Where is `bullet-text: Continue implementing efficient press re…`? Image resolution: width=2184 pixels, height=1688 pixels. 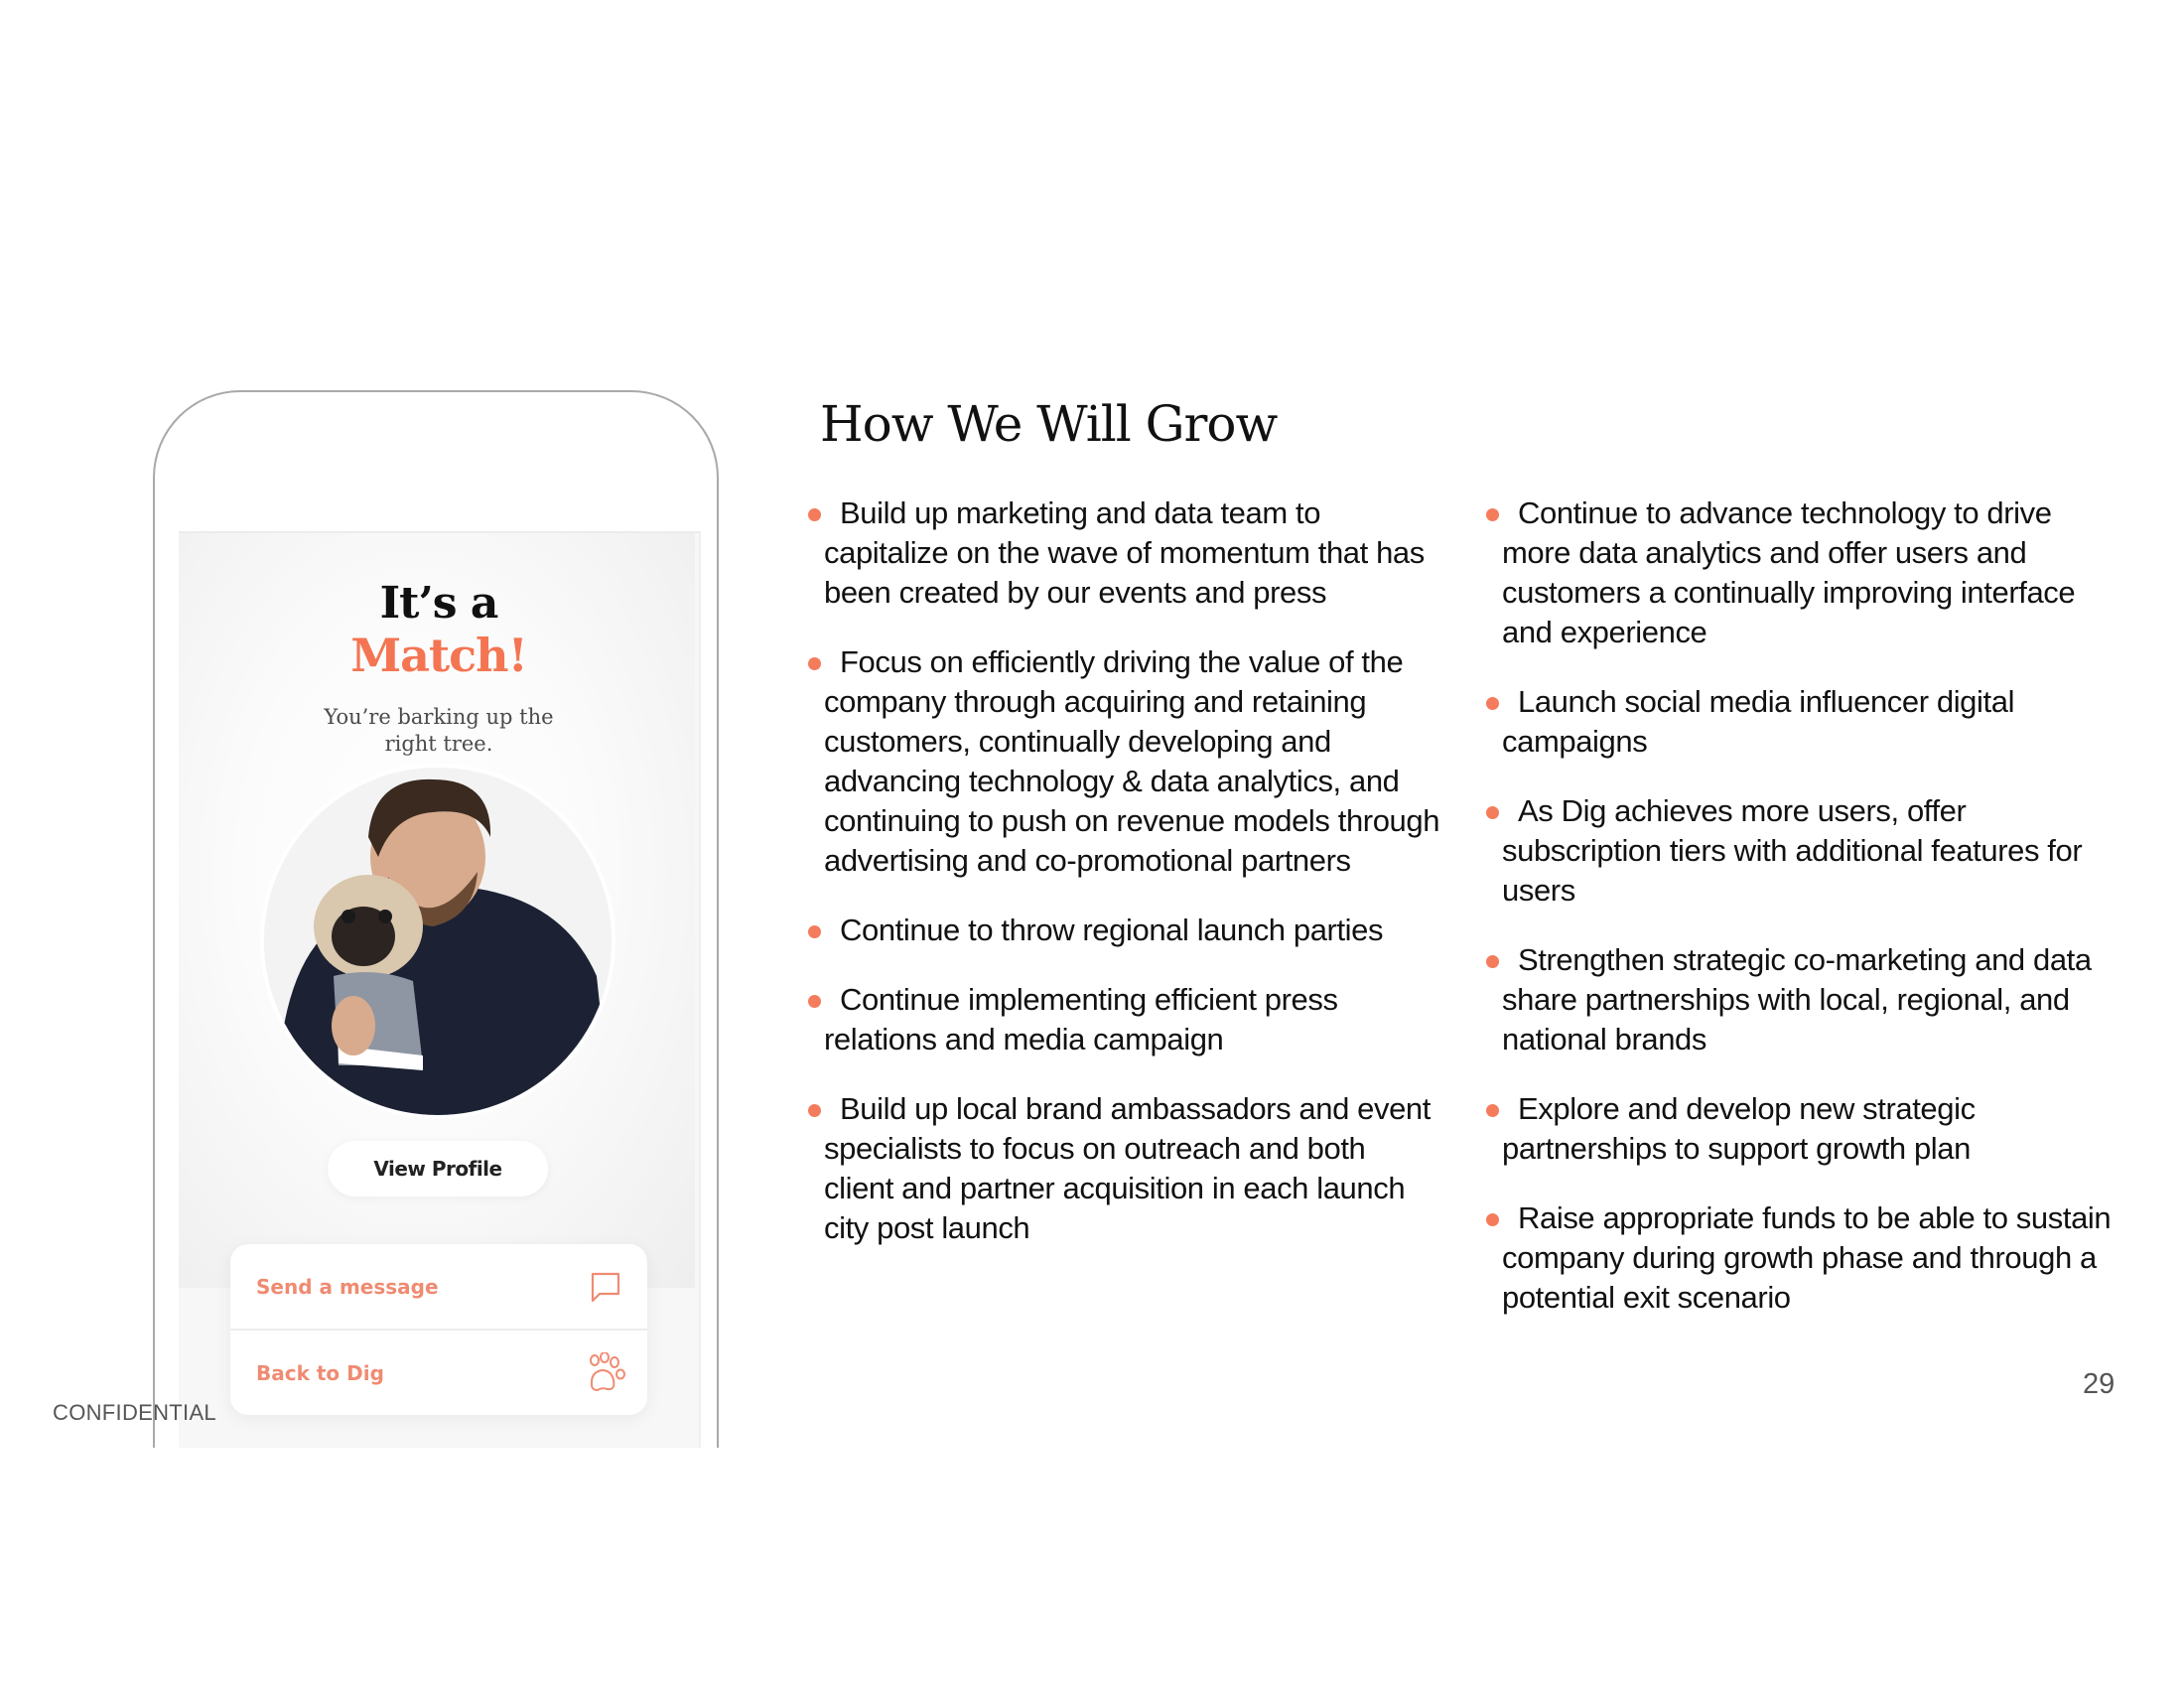
bullet-text: Continue implementing efficient press re… is located at coordinates (1081, 1019).